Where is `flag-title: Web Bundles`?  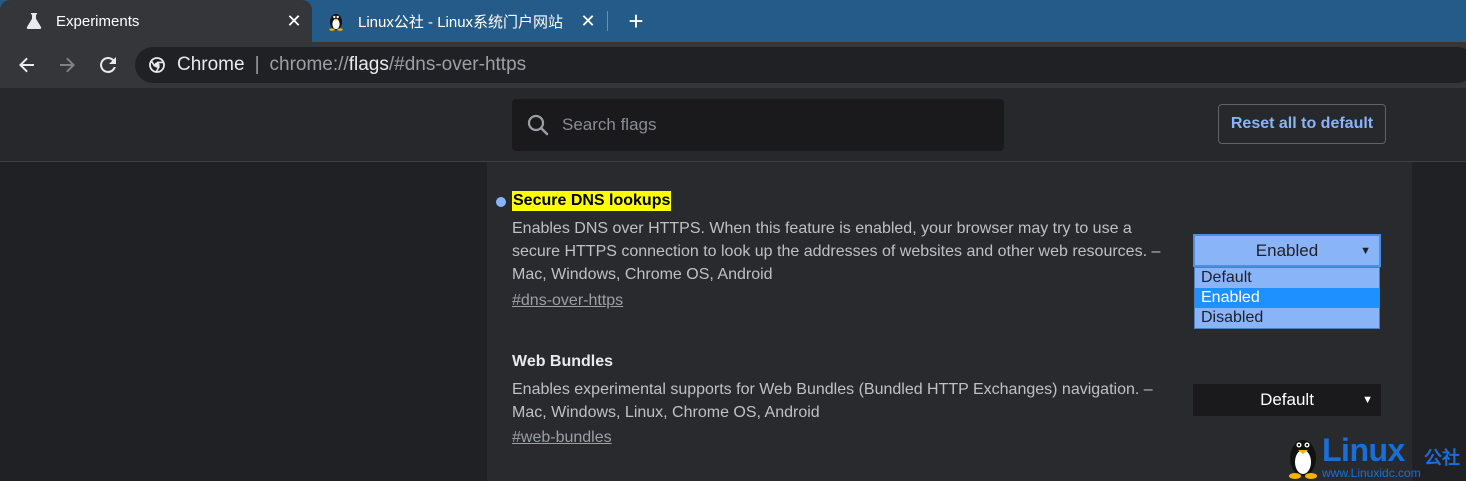
flag-title: Web Bundles is located at coordinates (563, 361).